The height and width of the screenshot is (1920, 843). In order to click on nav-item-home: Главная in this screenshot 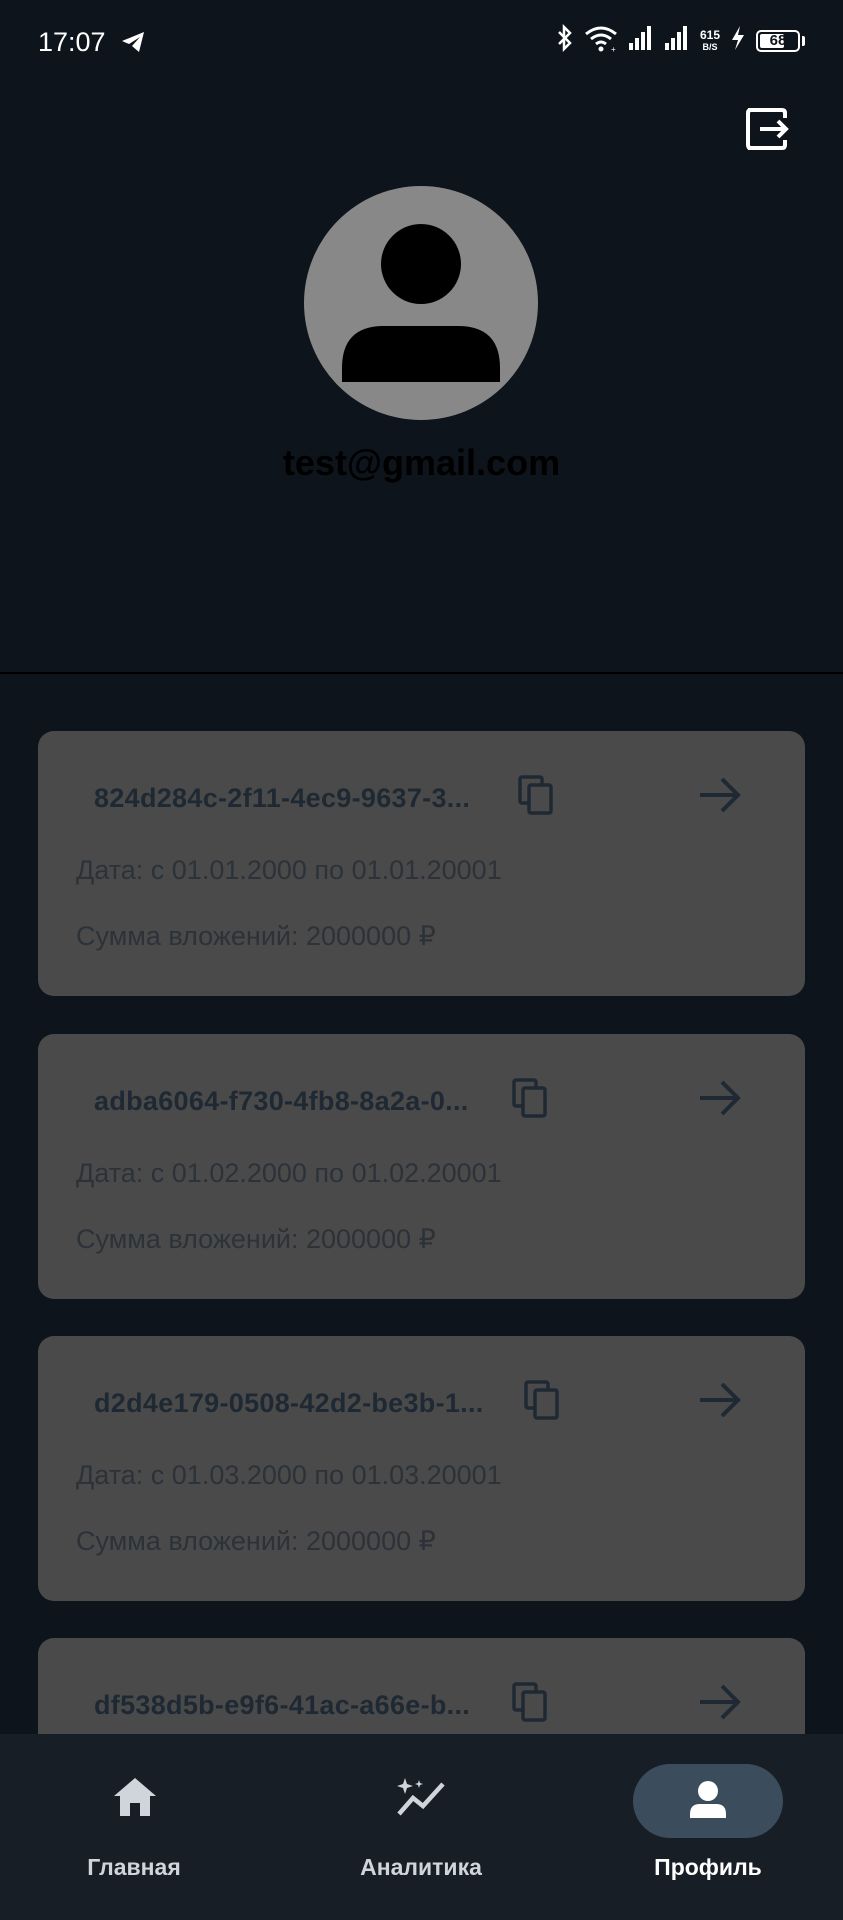, I will do `click(134, 1827)`.